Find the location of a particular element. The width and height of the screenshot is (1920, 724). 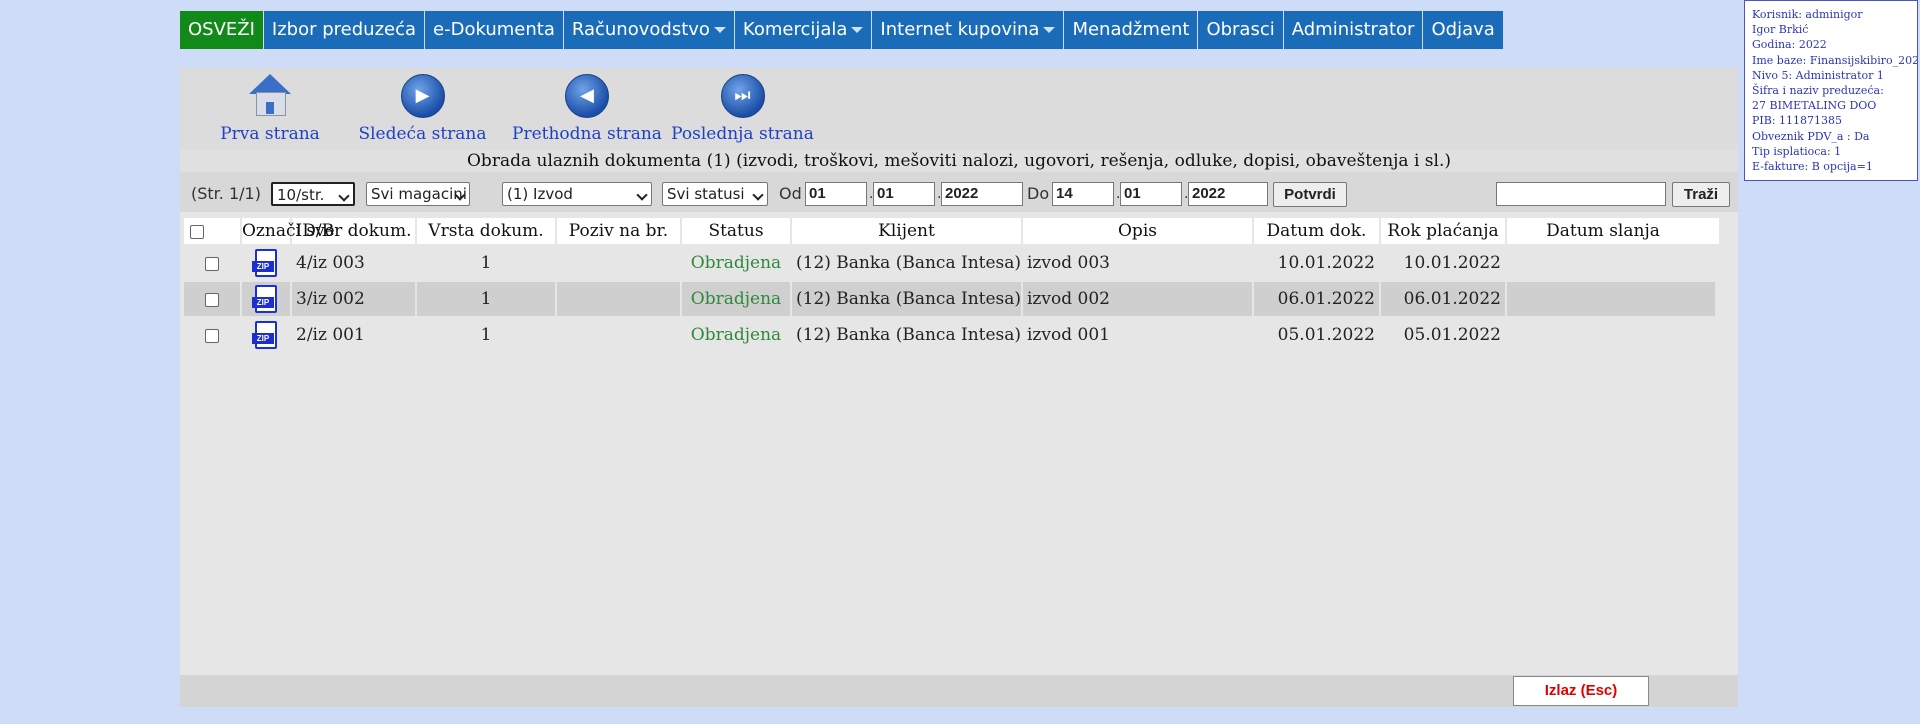

menu-administrator: Administrator is located at coordinates (1353, 30).